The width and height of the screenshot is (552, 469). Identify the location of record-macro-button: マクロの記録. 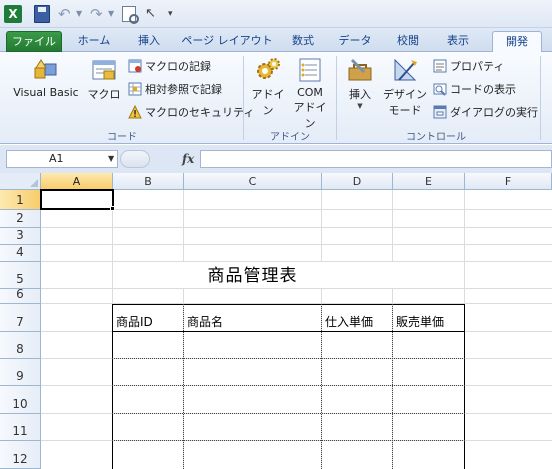
(169, 67).